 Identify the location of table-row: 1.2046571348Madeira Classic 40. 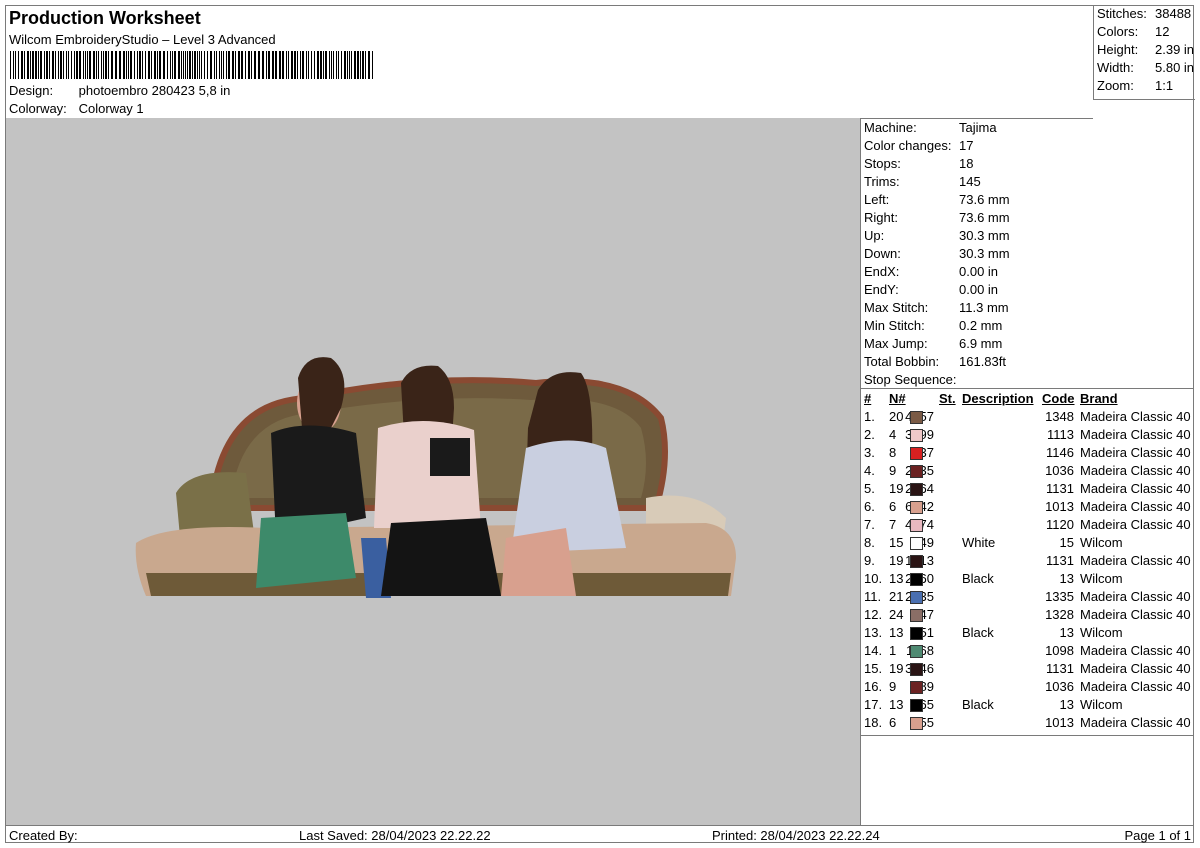
(1027, 418).